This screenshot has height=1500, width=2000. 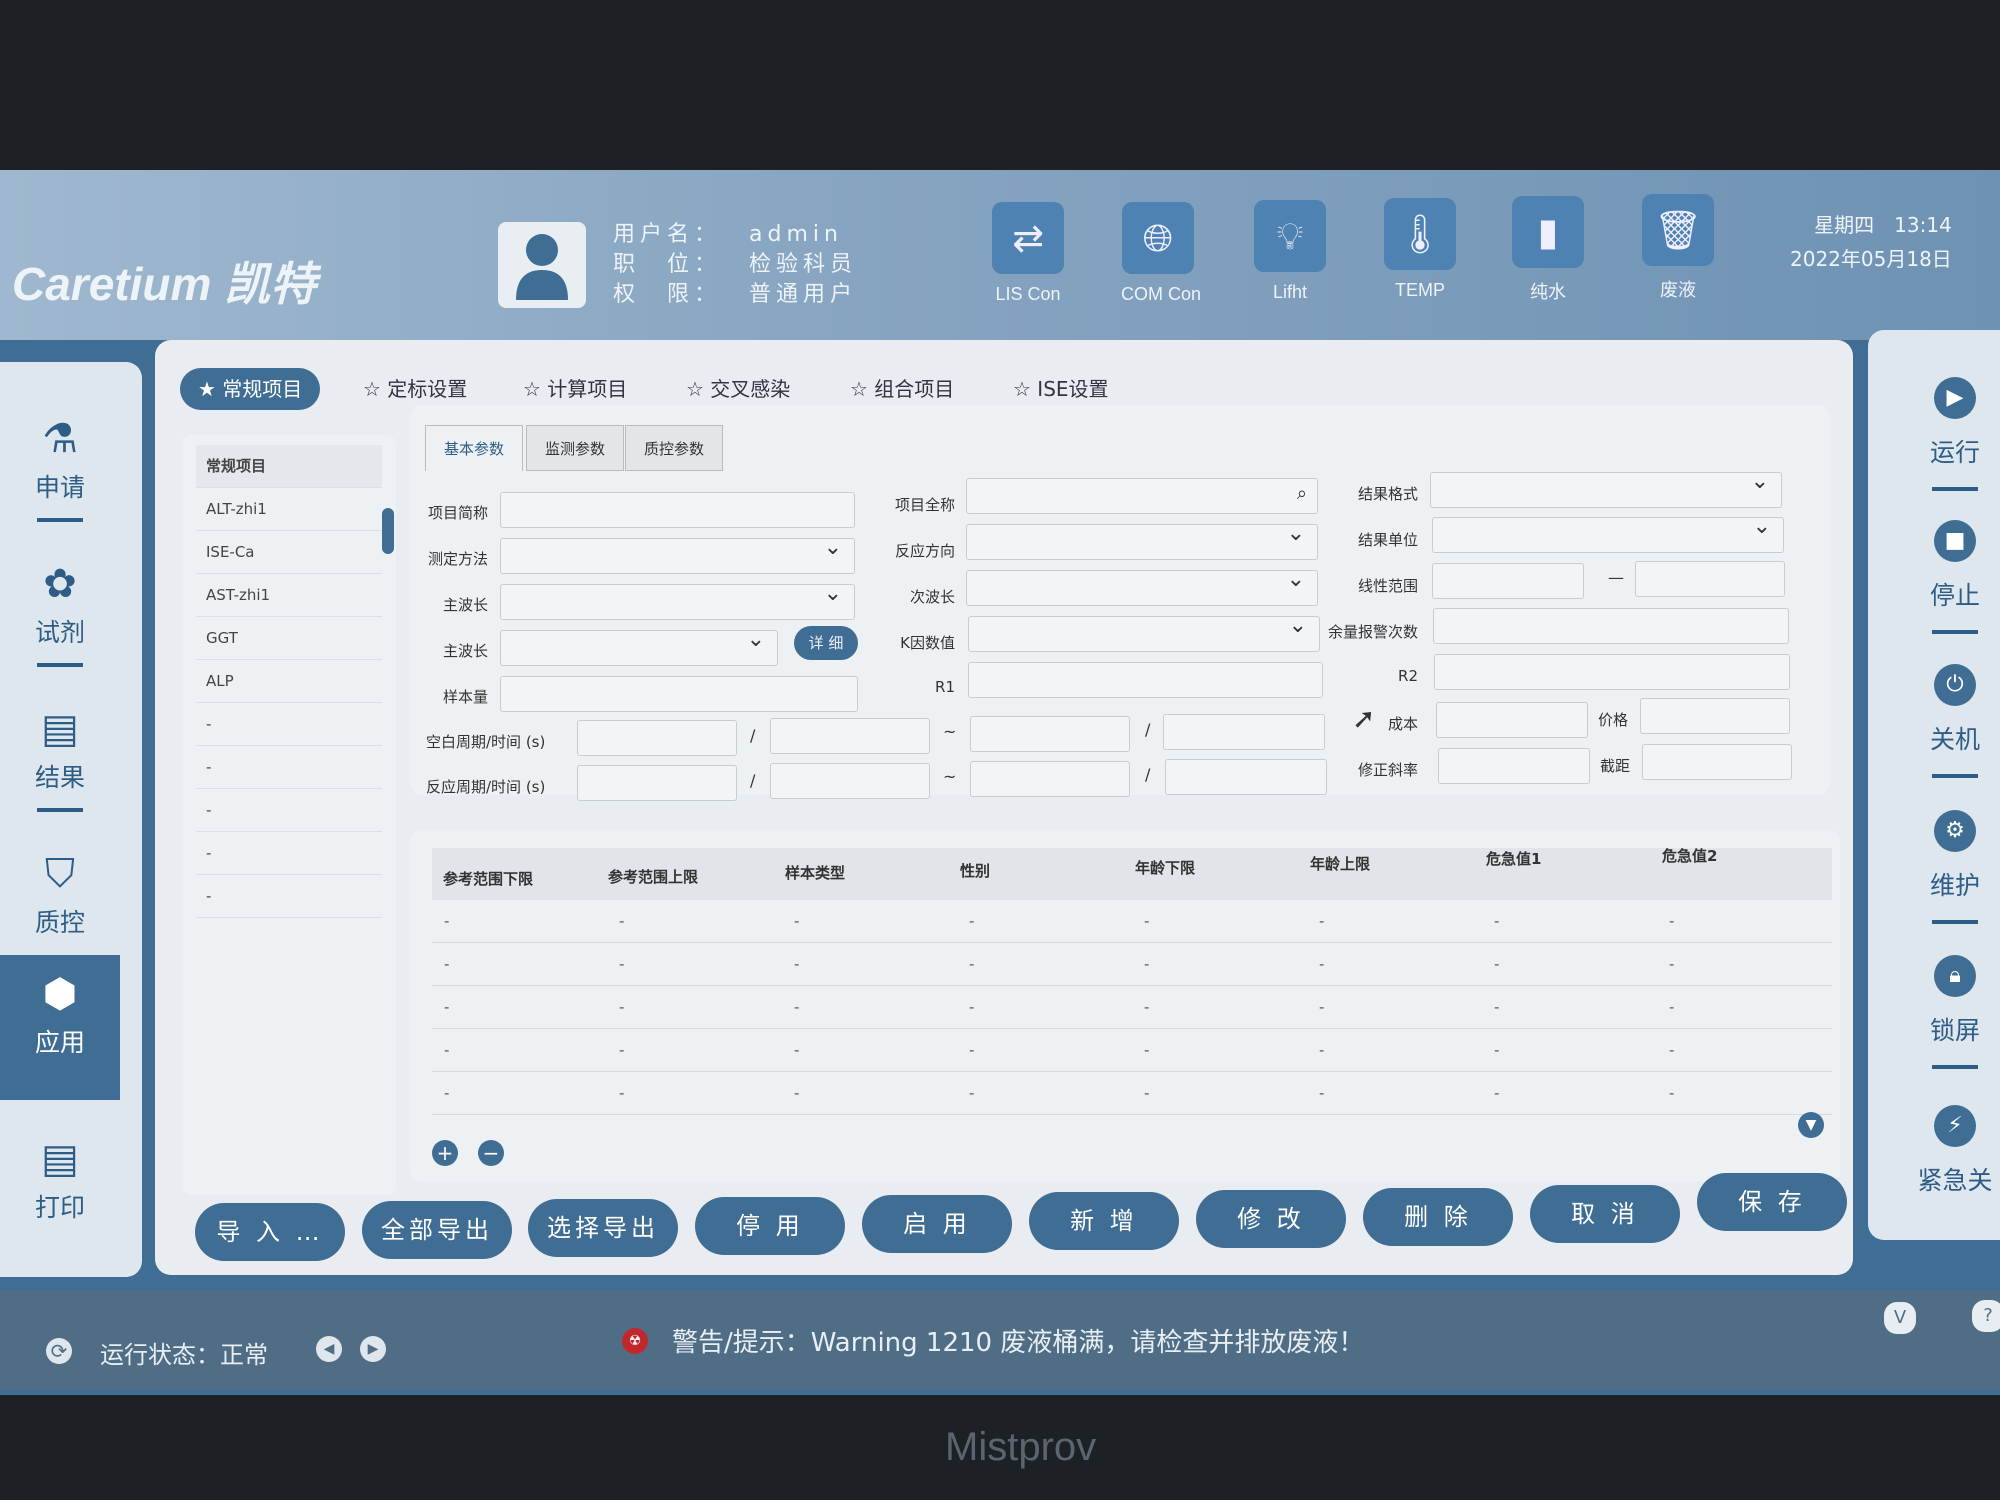 I want to click on reaction-time-end, so click(x=1246, y=777).